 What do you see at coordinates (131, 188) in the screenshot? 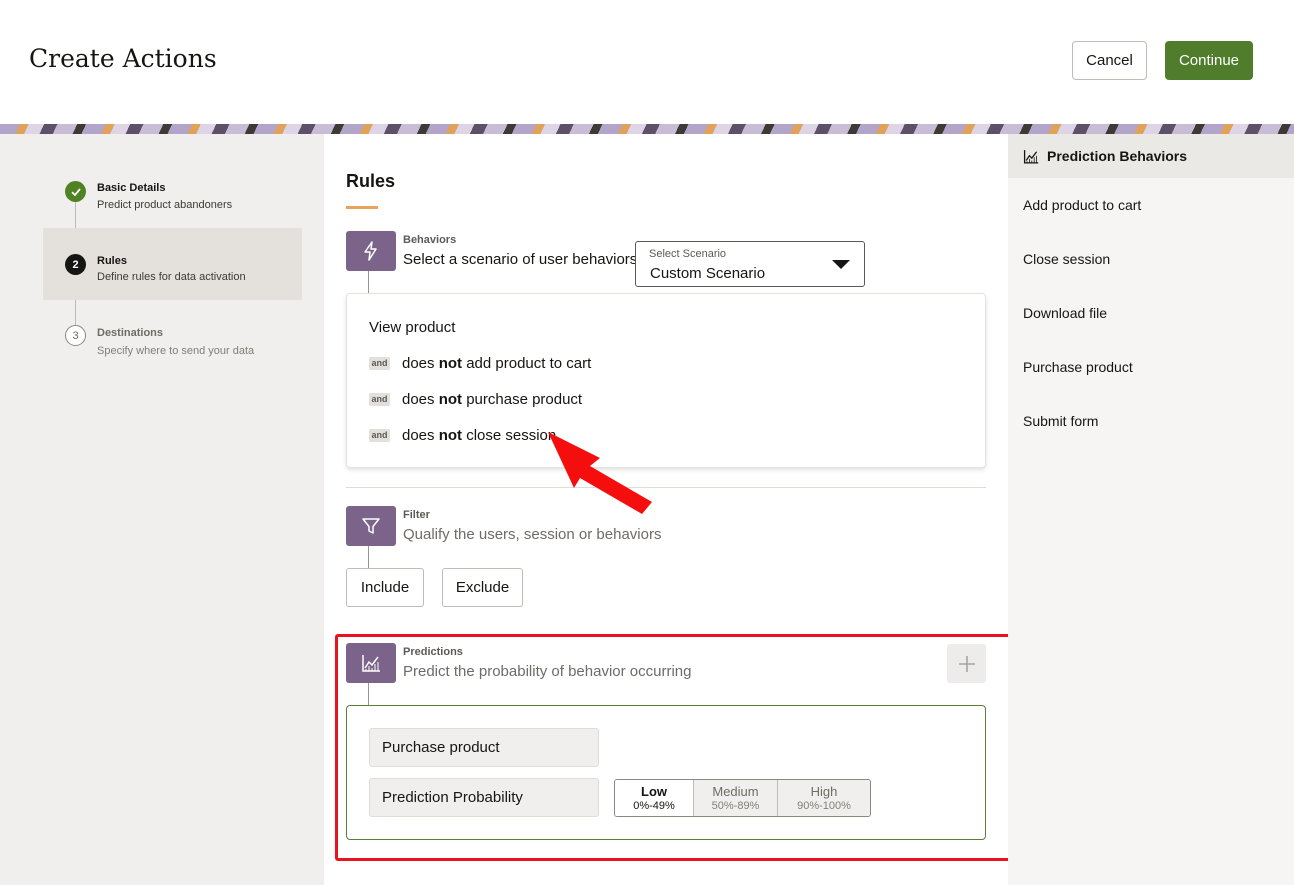
I see `step-title: Basic Details` at bounding box center [131, 188].